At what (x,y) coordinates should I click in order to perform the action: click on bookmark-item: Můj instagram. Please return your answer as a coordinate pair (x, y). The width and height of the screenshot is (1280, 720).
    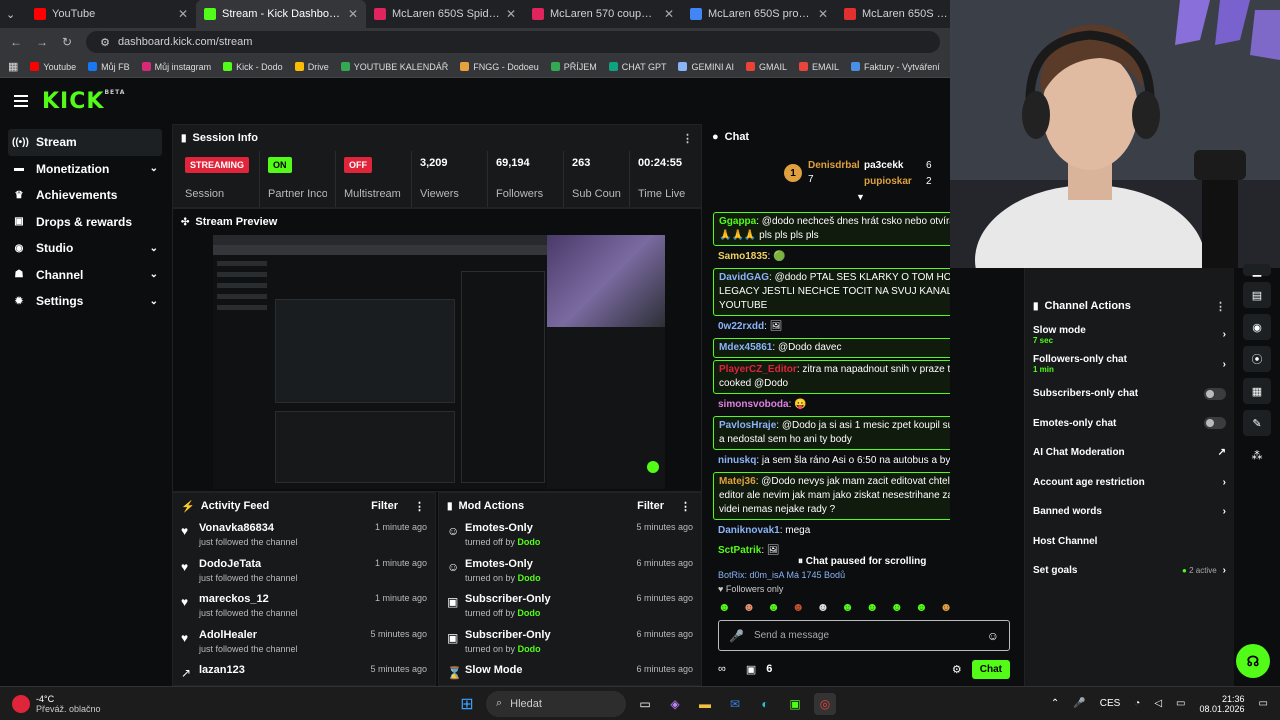
    Looking at the image, I should click on (176, 67).